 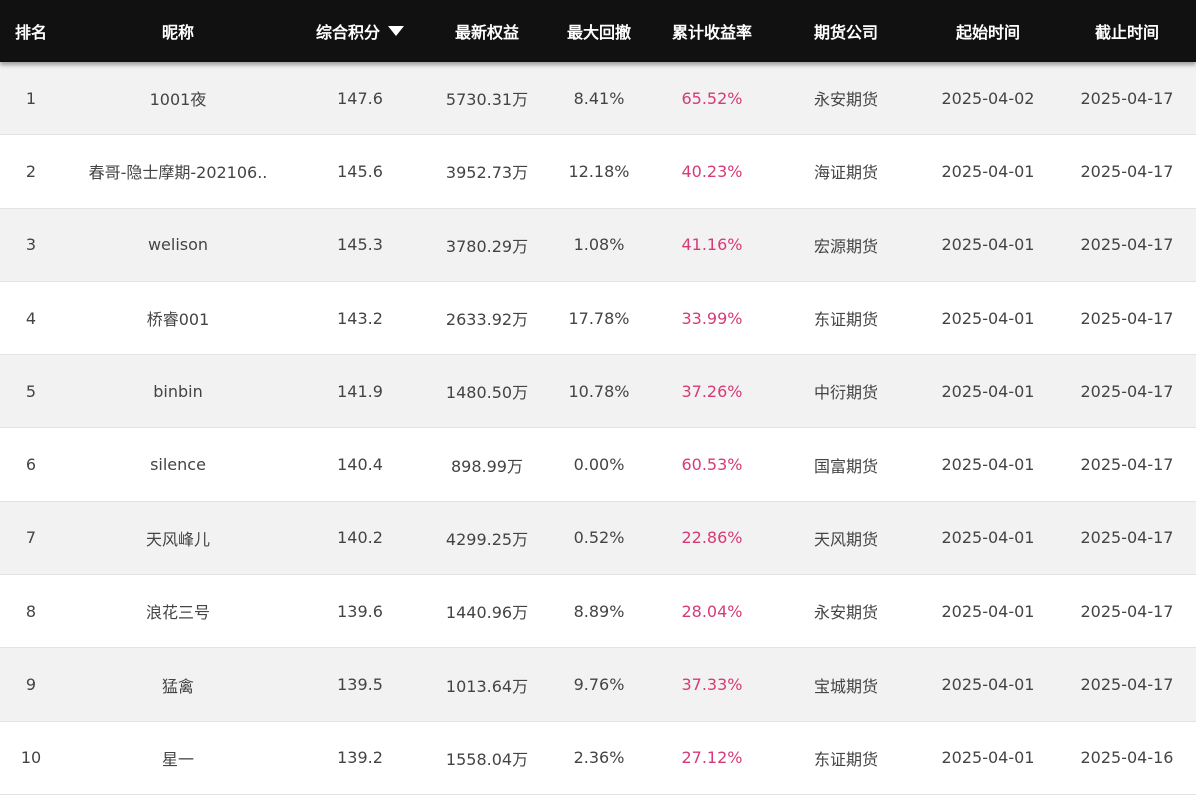 I want to click on broker-cell: 国富期货, so click(x=845, y=466).